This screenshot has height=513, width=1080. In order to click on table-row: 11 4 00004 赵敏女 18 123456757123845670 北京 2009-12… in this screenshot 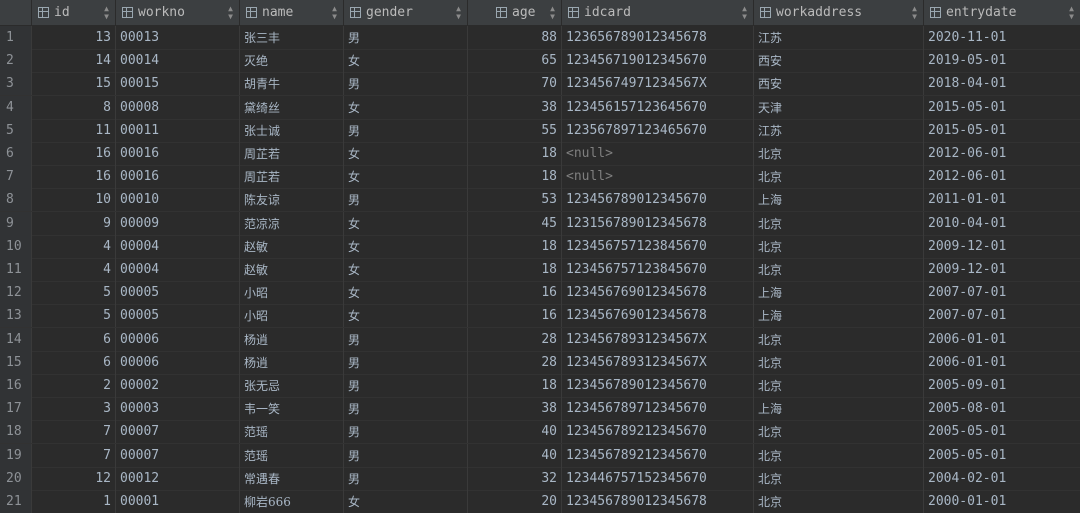, I will do `click(540, 270)`.